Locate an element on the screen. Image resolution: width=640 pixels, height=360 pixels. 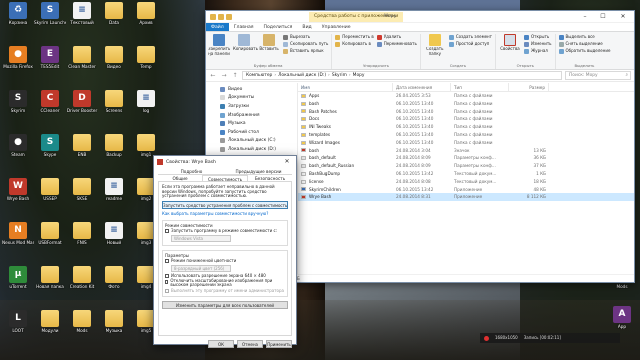
copy-path-button: Скопировать путь is located at coordinates (305, 44).